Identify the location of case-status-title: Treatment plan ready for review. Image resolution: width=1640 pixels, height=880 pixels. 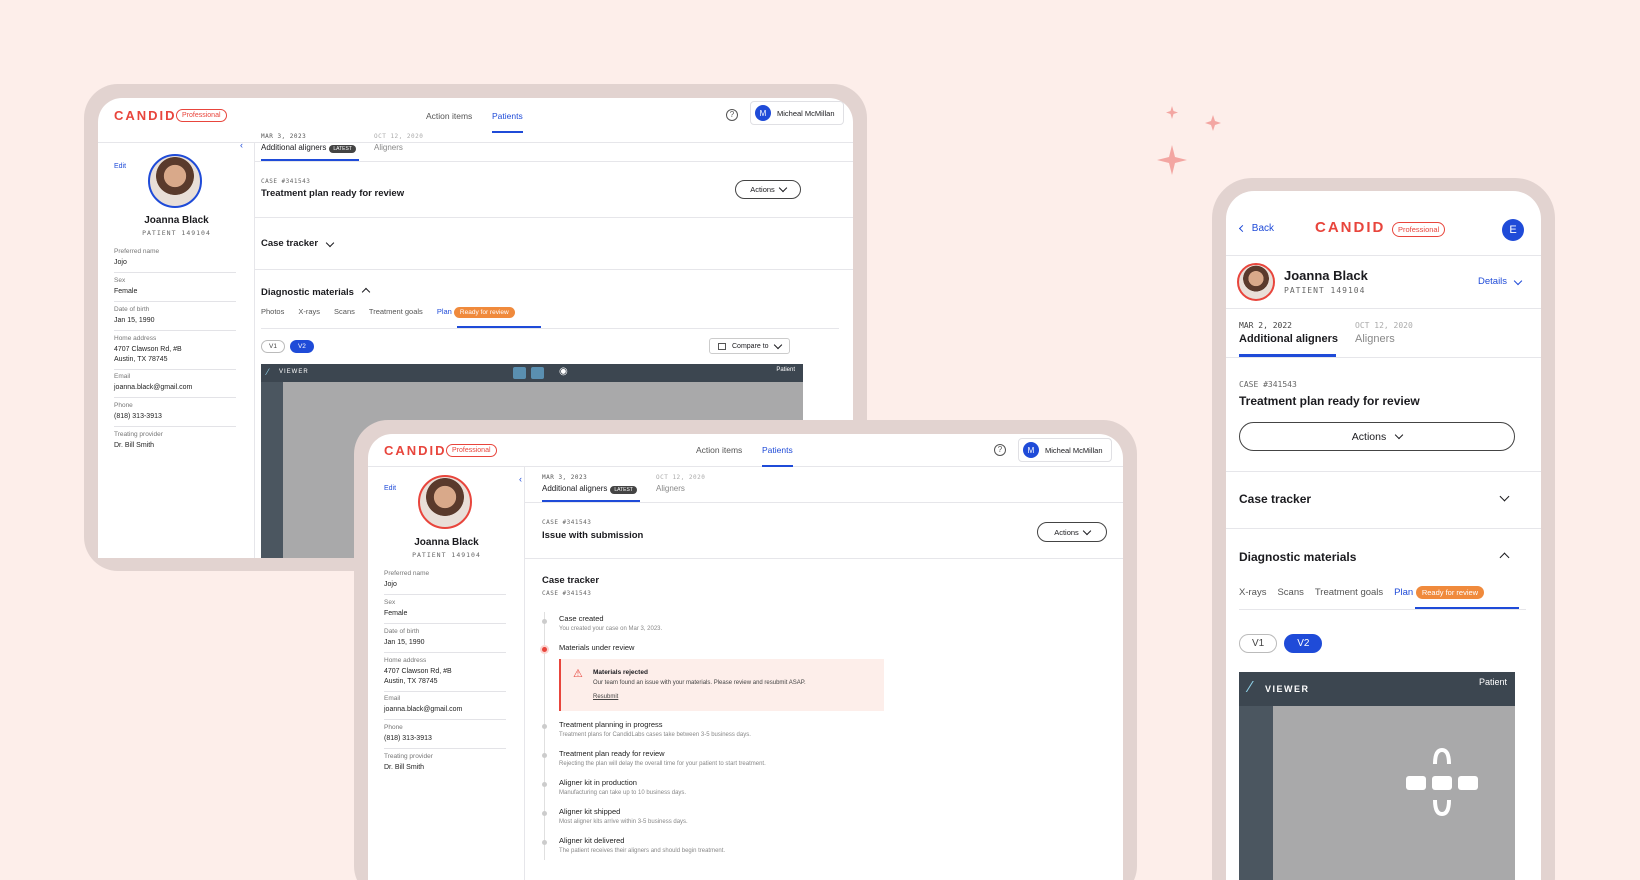
(333, 193).